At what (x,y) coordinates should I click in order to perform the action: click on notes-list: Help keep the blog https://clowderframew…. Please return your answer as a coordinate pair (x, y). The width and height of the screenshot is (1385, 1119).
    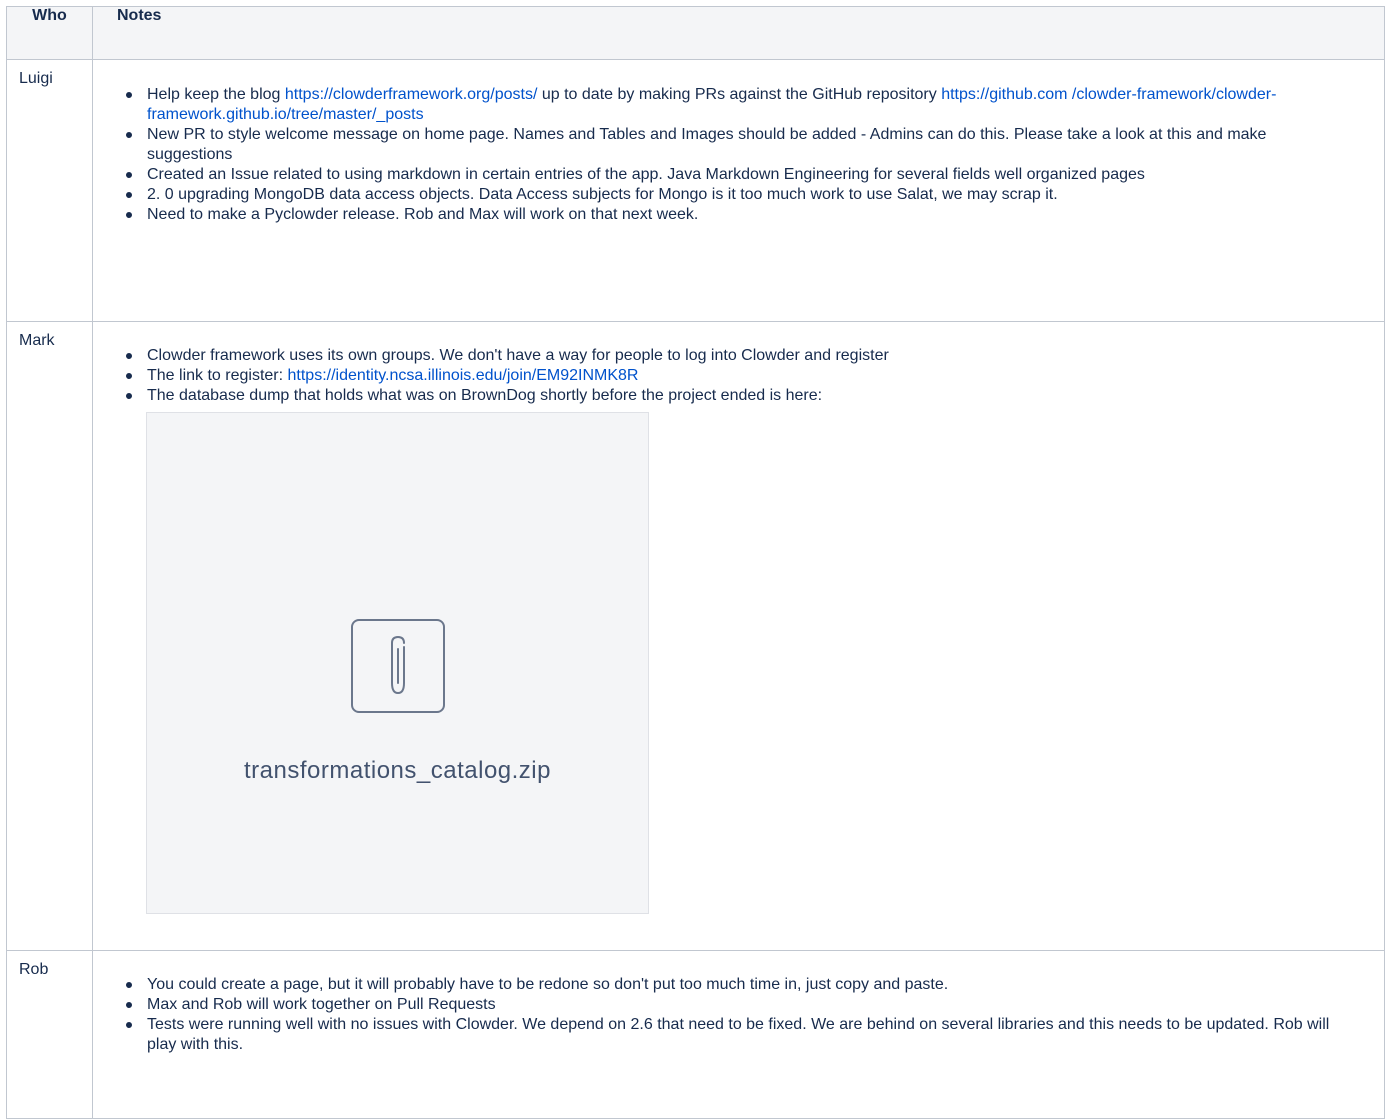
    Looking at the image, I should click on (738, 155).